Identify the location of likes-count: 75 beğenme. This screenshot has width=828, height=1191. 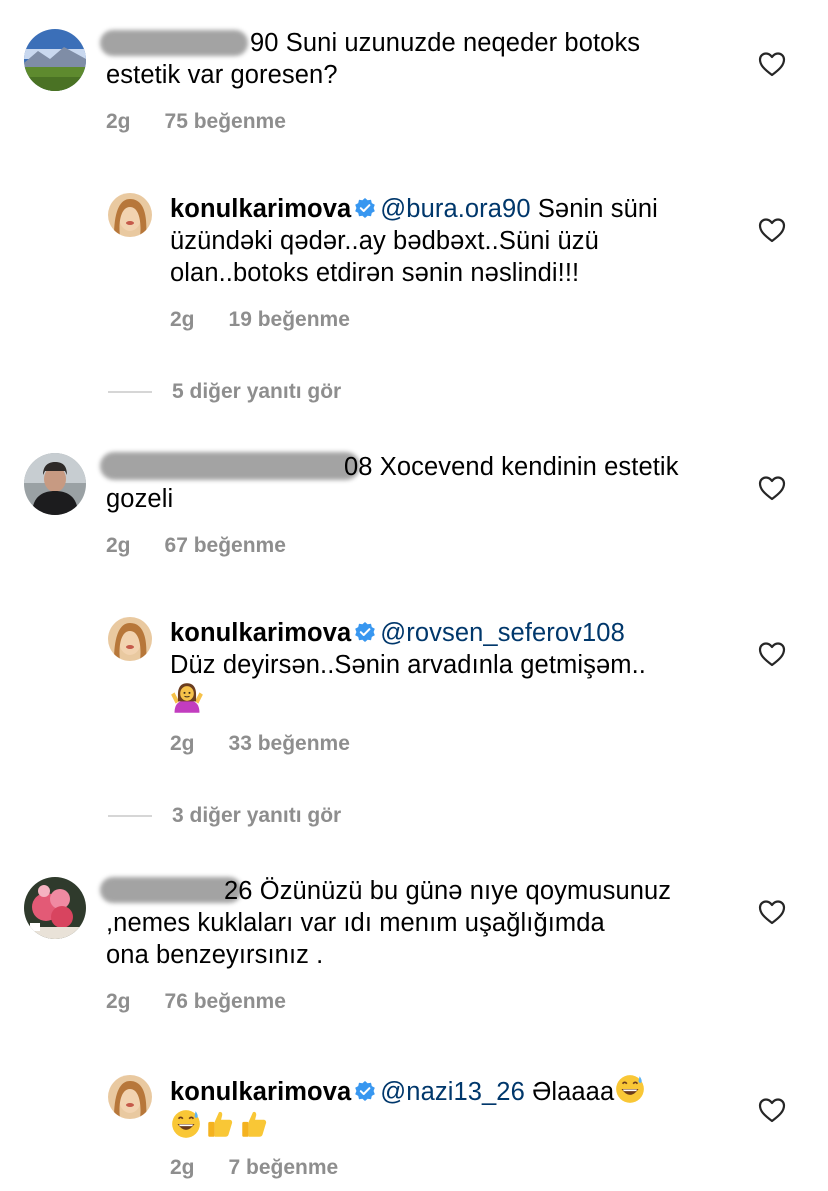
(225, 121).